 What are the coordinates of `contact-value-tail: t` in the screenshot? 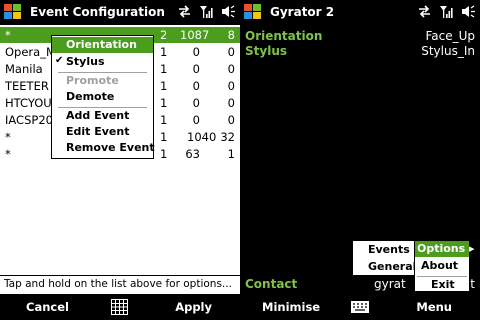 It's located at (472, 284).